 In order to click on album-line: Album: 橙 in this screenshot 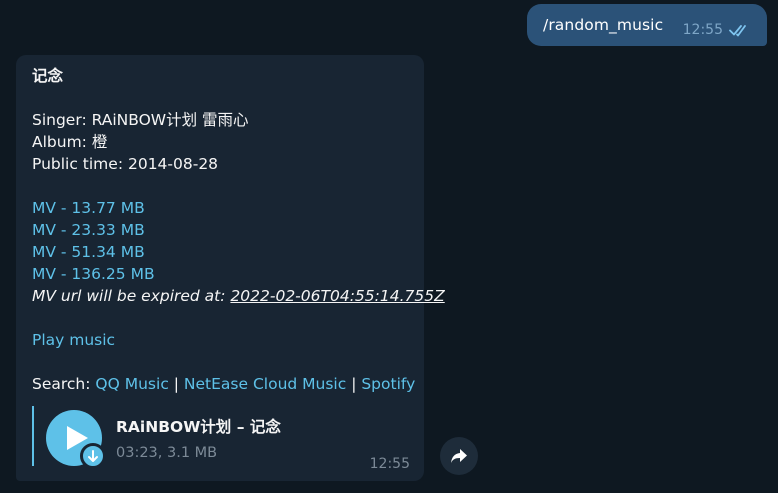, I will do `click(70, 142)`.